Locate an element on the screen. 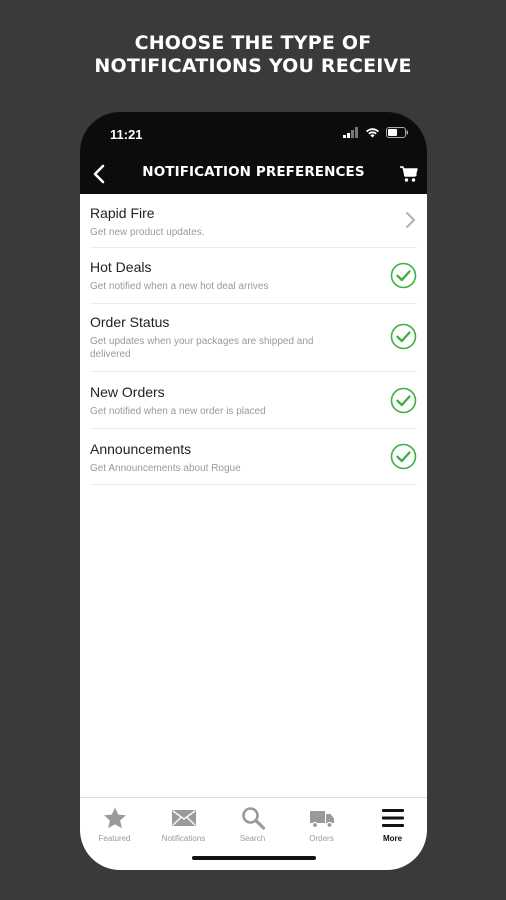  status-icons is located at coordinates (376, 132).